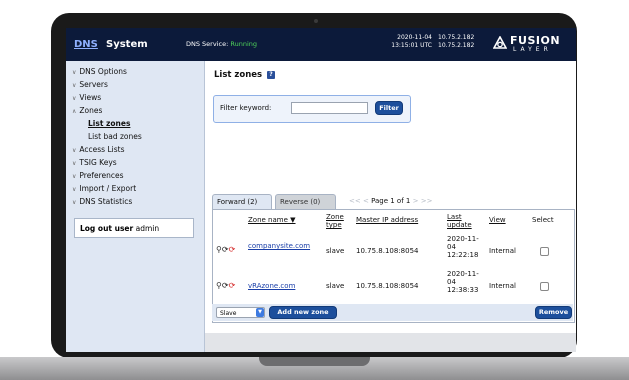 This screenshot has width=629, height=380. What do you see at coordinates (93, 84) in the screenshot?
I see `sidebar-item-label: Servers` at bounding box center [93, 84].